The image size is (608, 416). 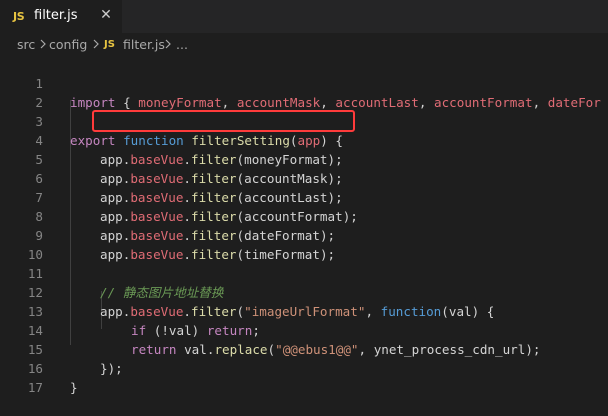 I want to click on line-number: 17, so click(x=35, y=387).